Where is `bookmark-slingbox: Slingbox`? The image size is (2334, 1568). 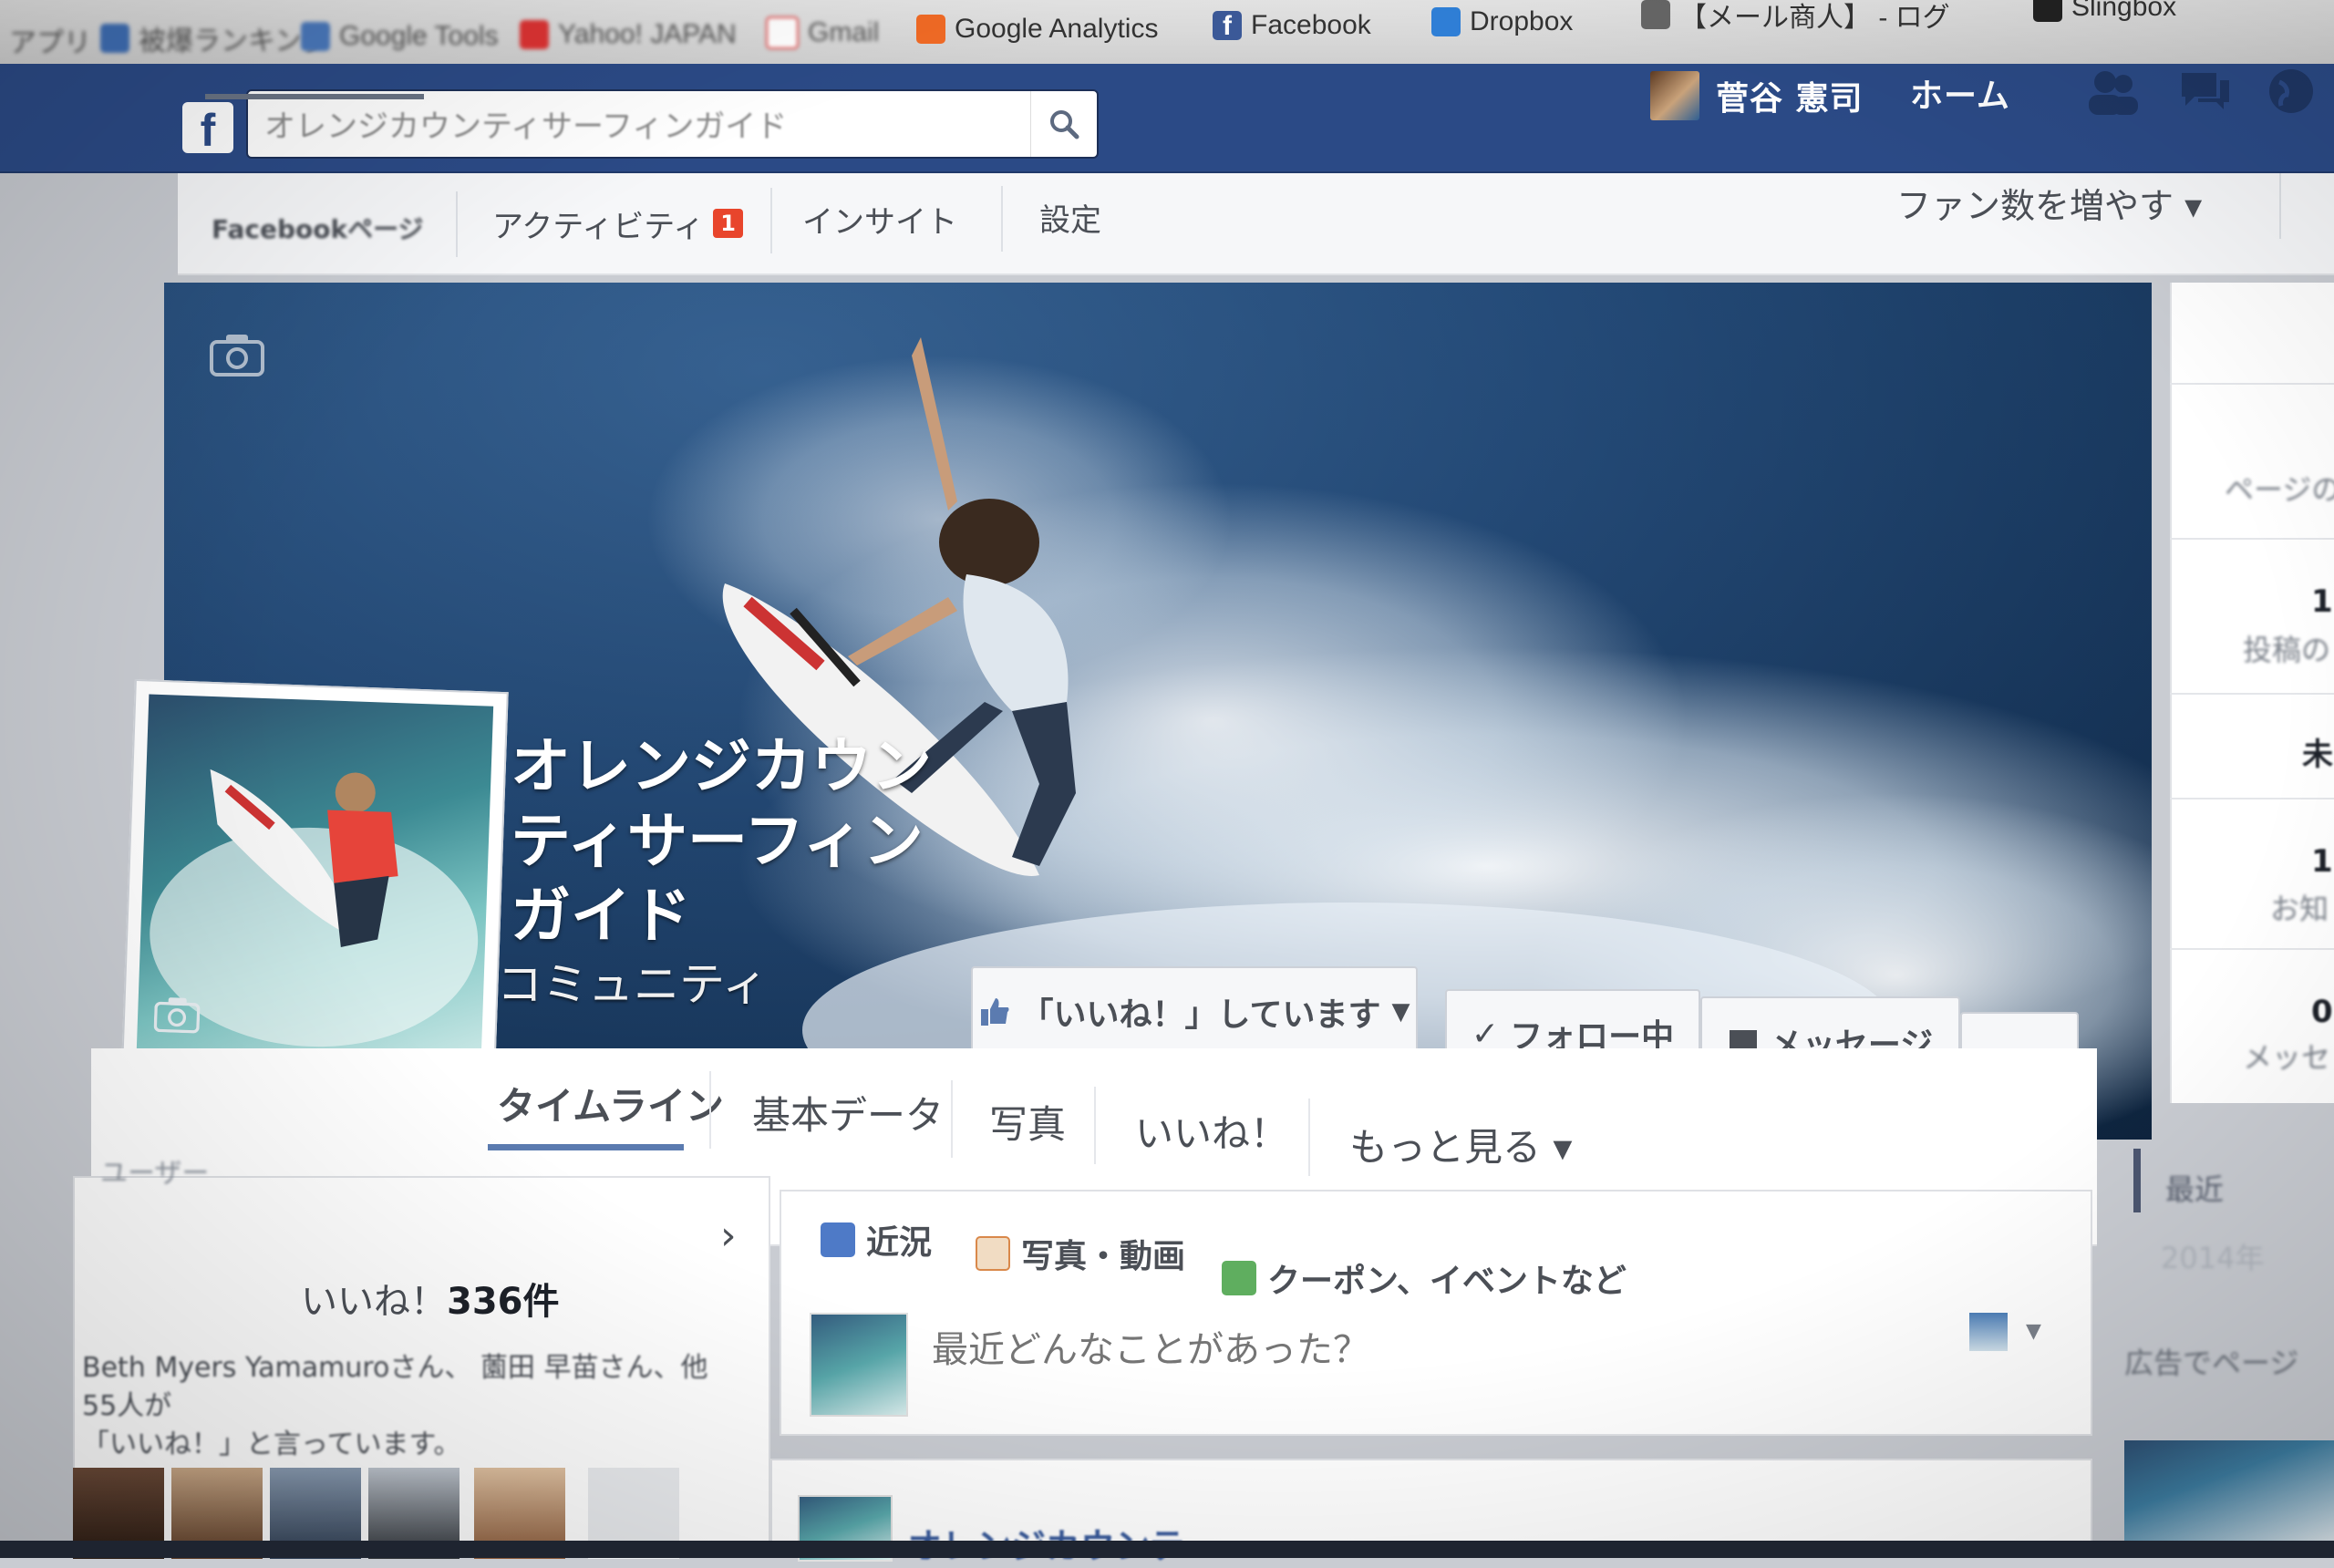 bookmark-slingbox: Slingbox is located at coordinates (2104, 13).